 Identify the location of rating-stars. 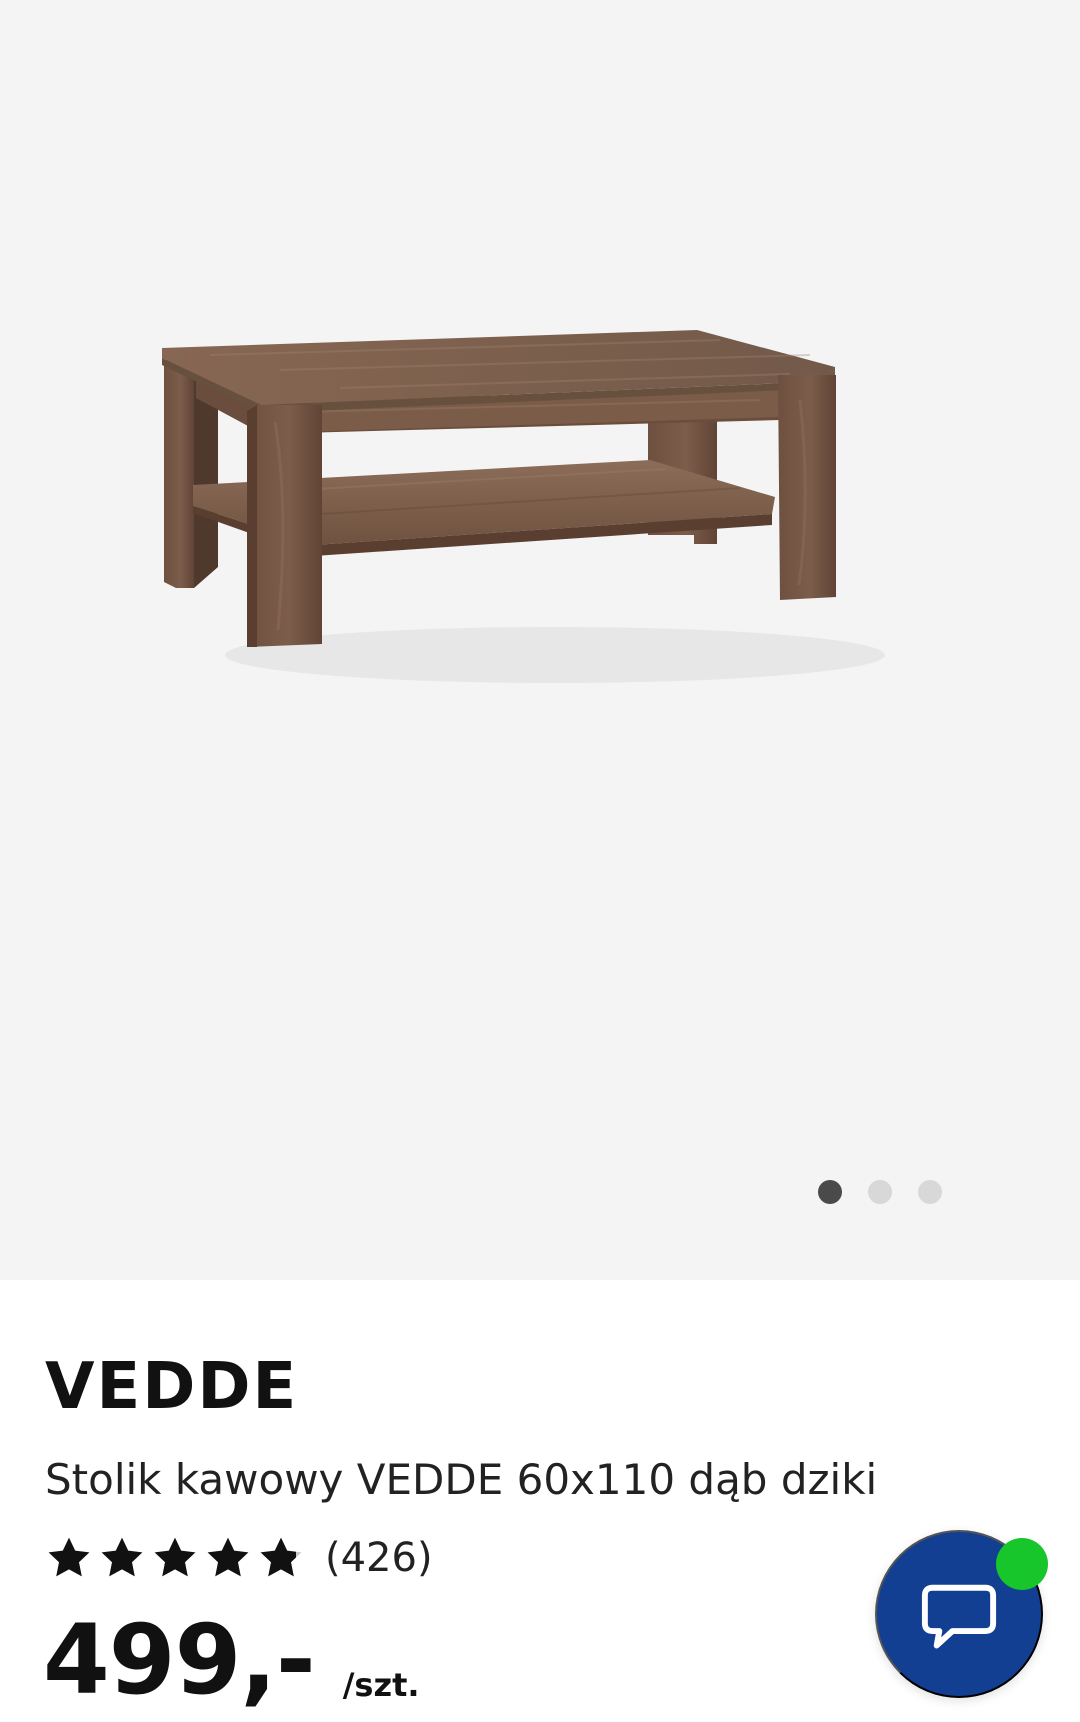
(175, 1558).